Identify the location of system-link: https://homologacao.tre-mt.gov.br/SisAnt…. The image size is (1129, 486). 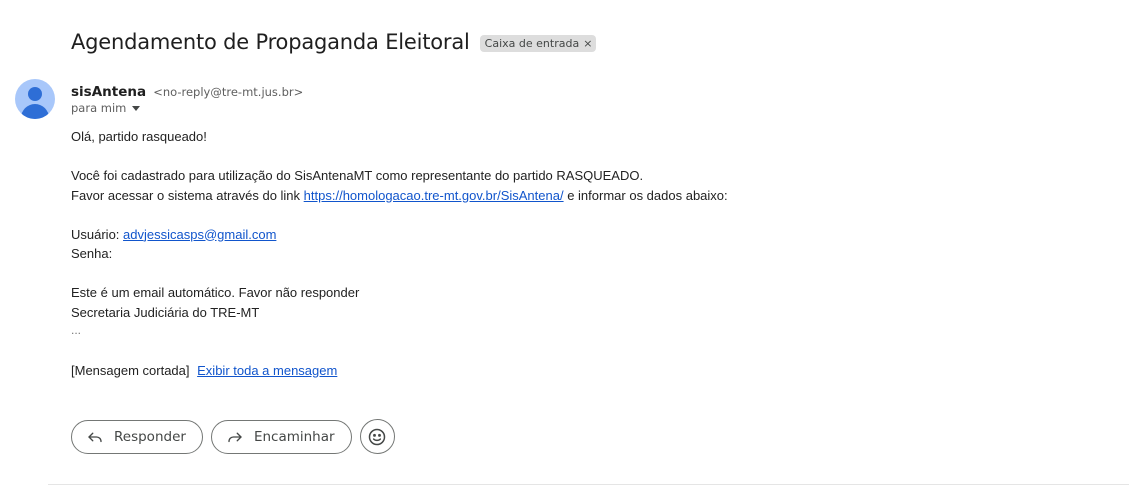
(434, 195).